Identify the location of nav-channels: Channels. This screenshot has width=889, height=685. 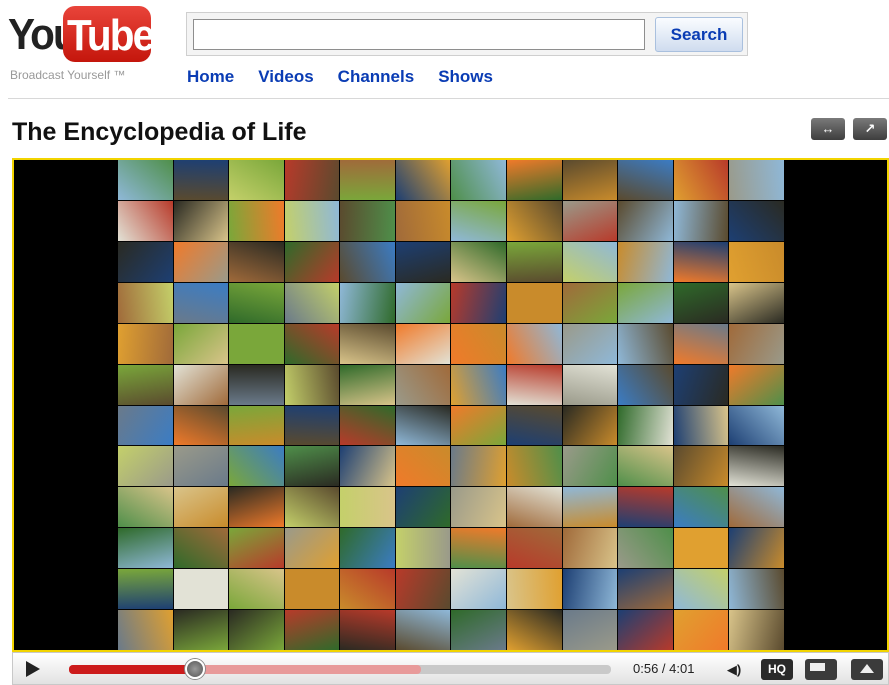
(376, 77).